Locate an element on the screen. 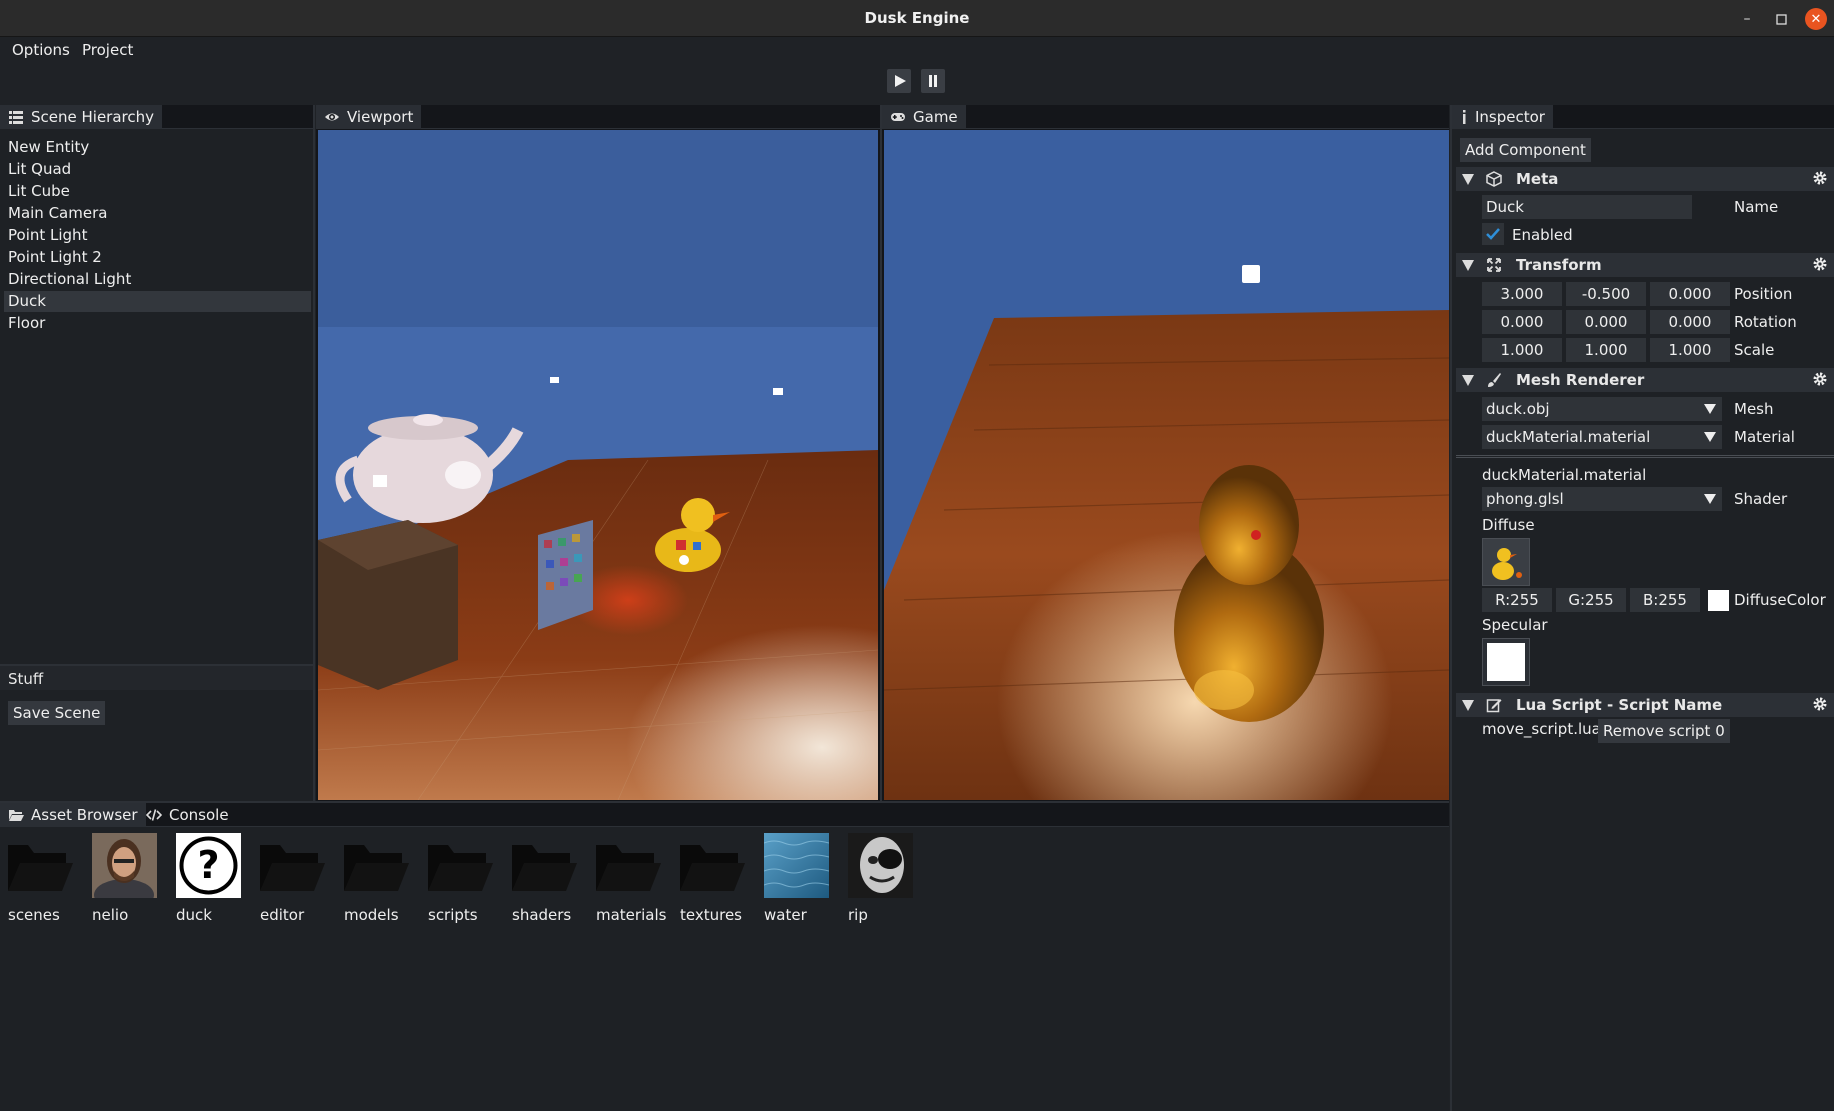 This screenshot has width=1834, height=1111. toolbar is located at coordinates (917, 84).